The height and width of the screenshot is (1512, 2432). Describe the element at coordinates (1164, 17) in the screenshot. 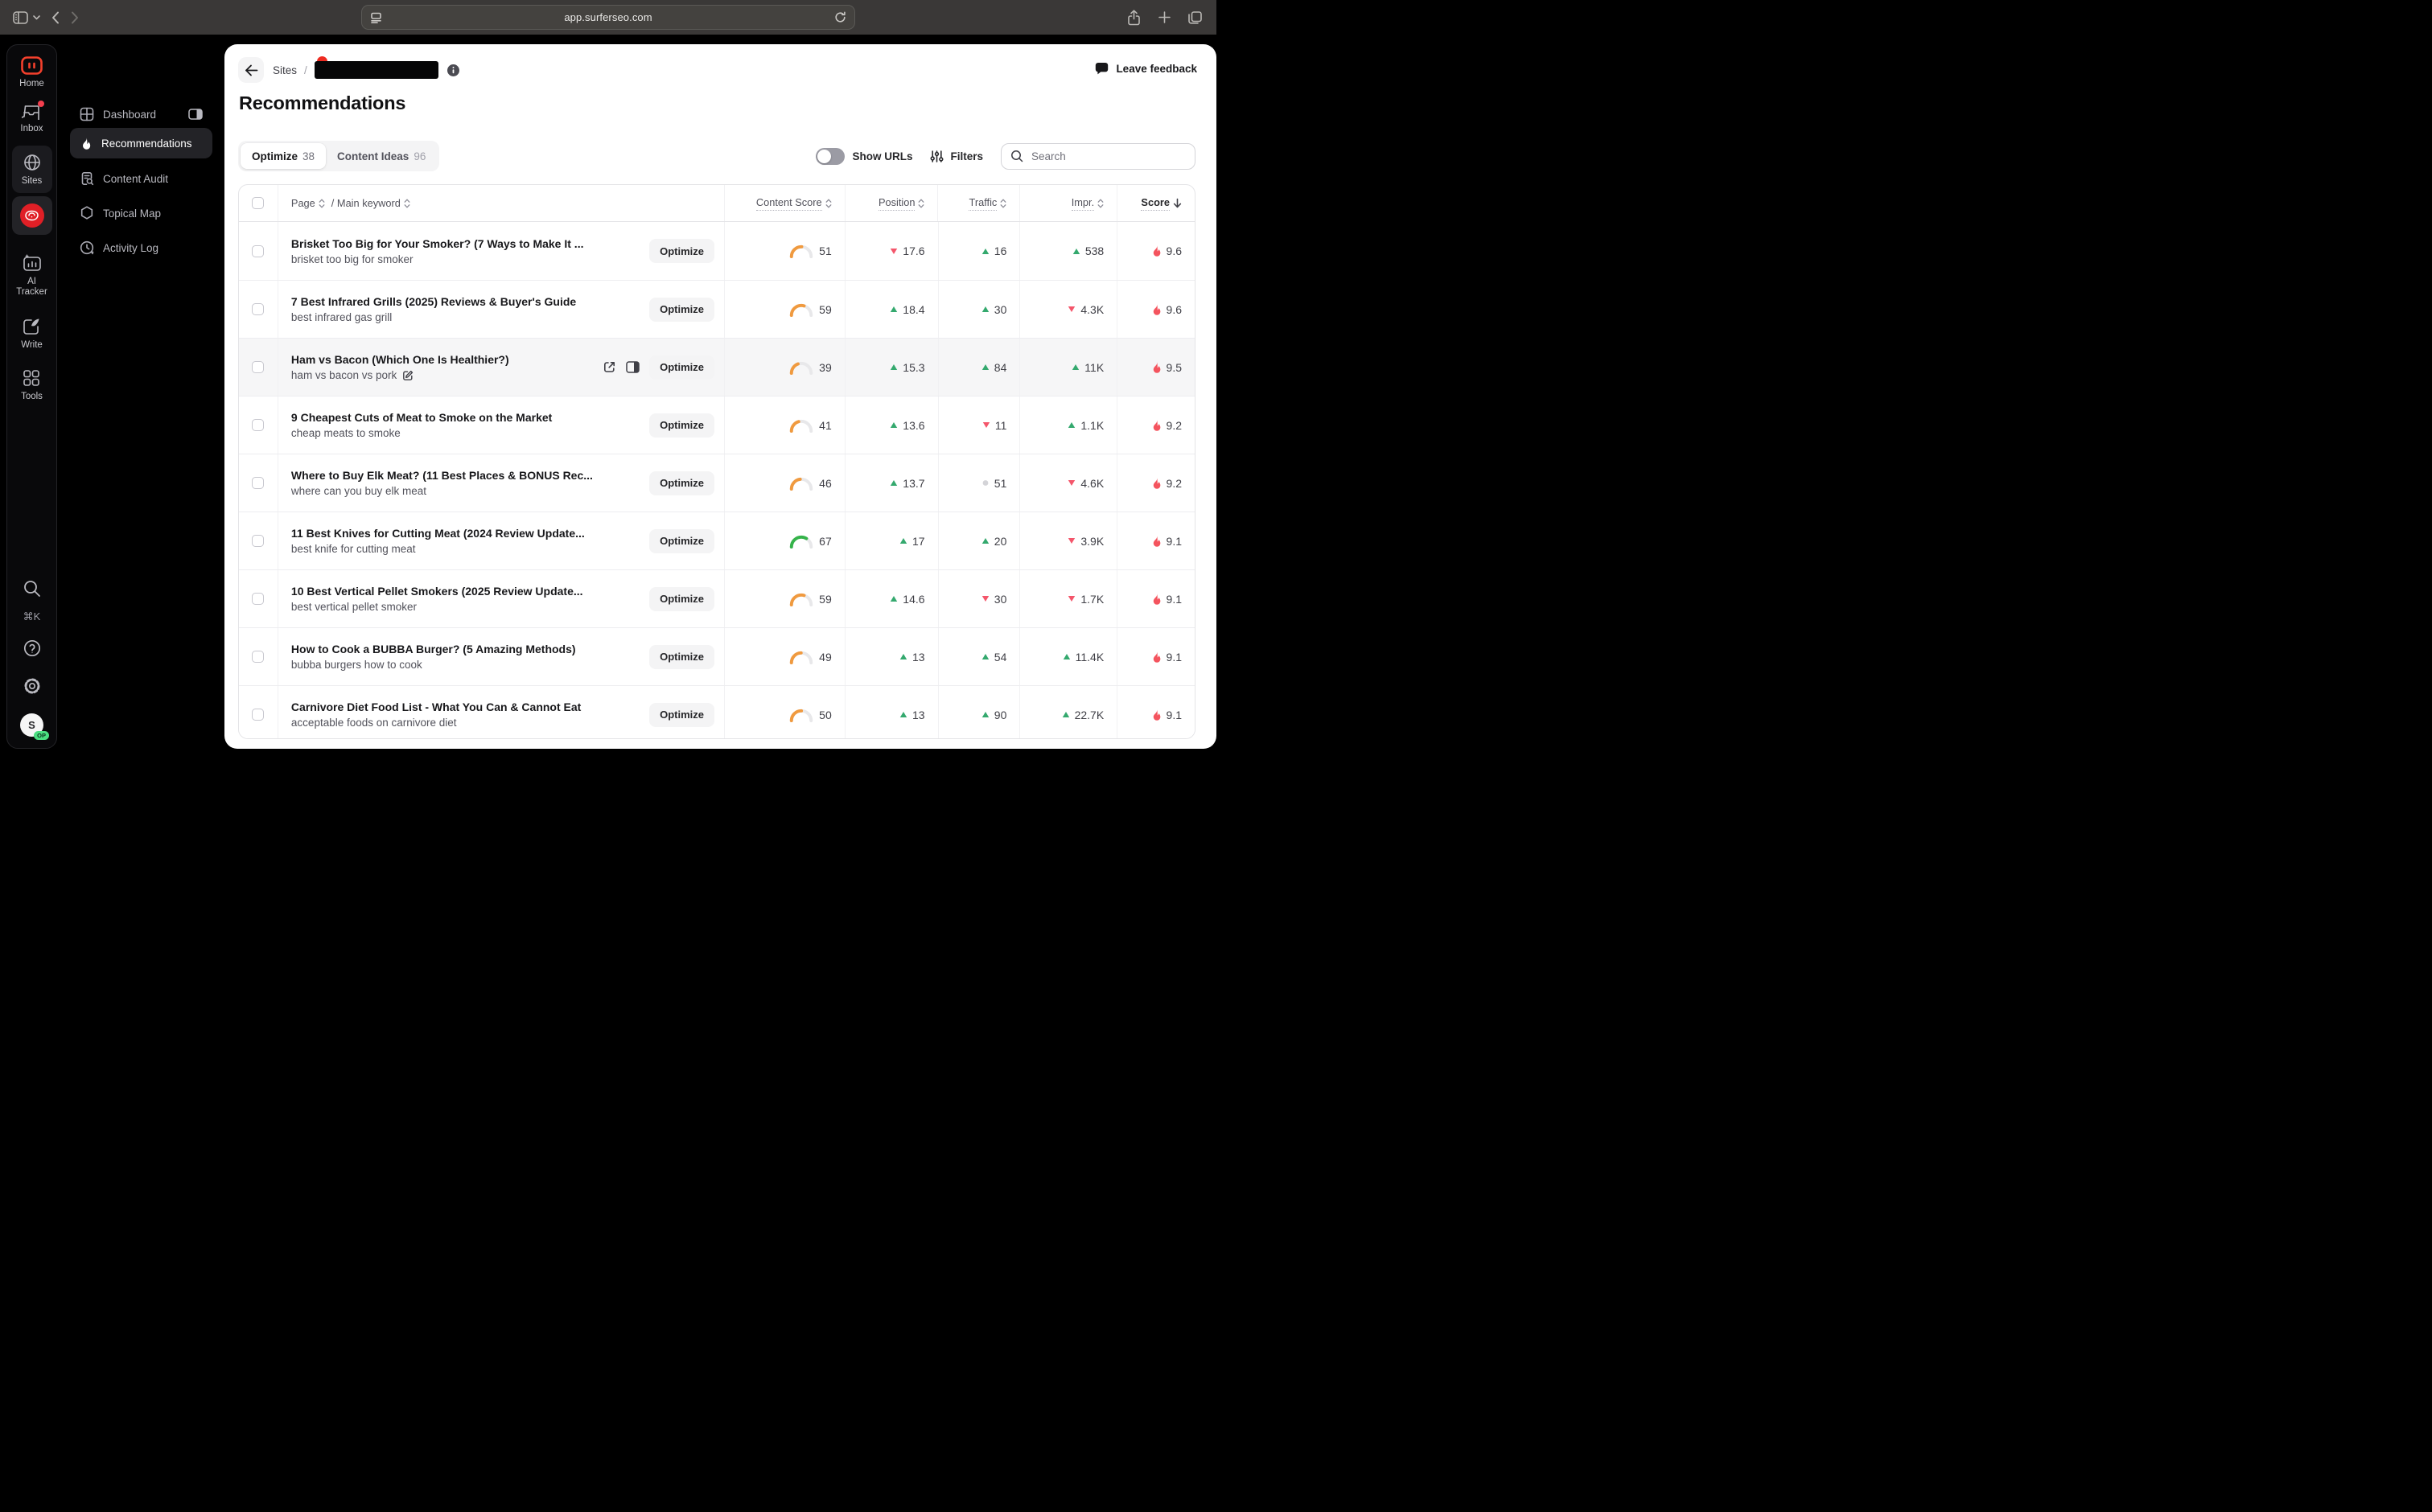

I see `new-tab-icon` at that location.